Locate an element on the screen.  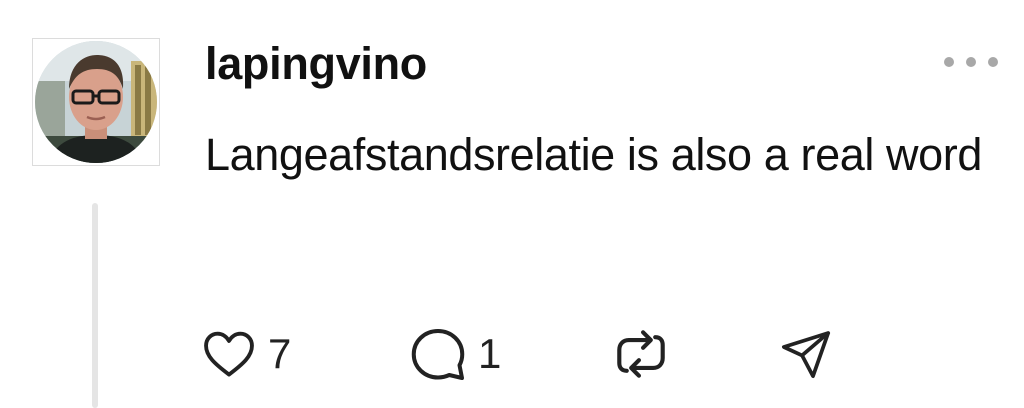
repost-icon is located at coordinates (641, 354).